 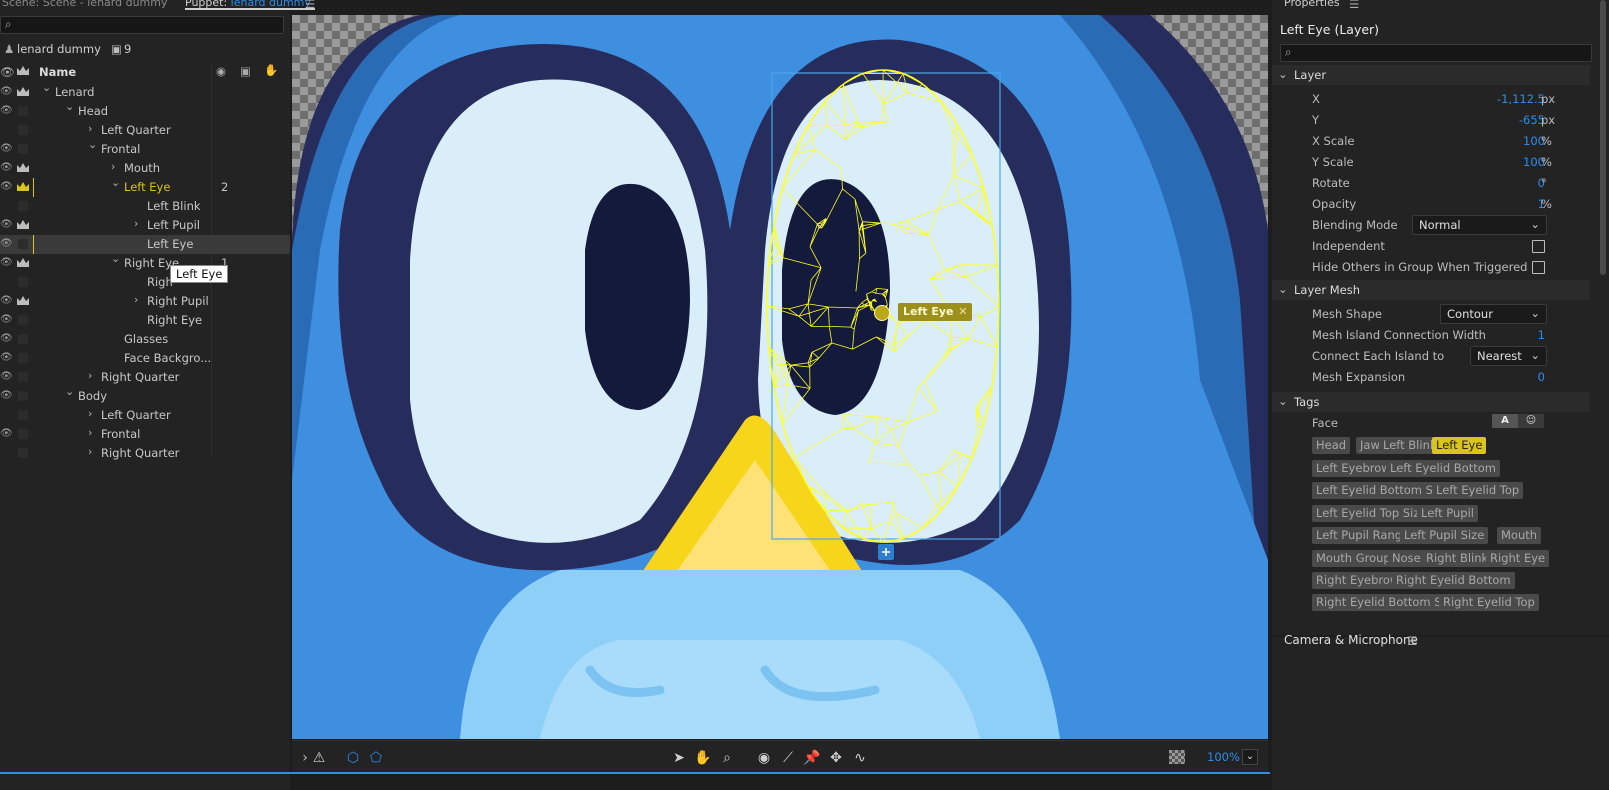 What do you see at coordinates (703, 758) in the screenshot?
I see `hand-tool-icon: ✋` at bounding box center [703, 758].